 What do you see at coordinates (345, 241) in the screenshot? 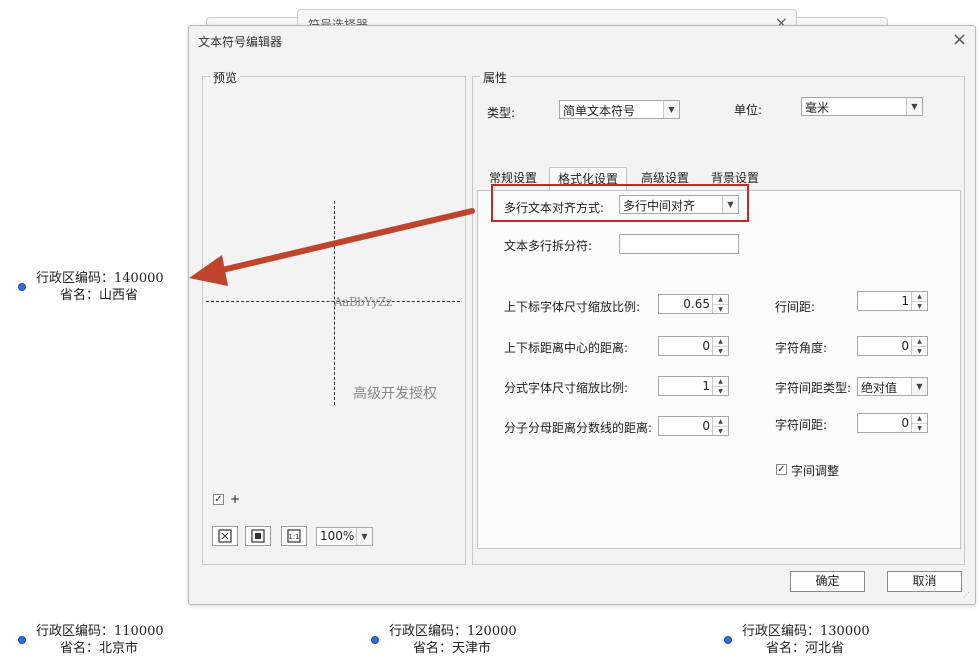
I see `annotation-arrow-line` at bounding box center [345, 241].